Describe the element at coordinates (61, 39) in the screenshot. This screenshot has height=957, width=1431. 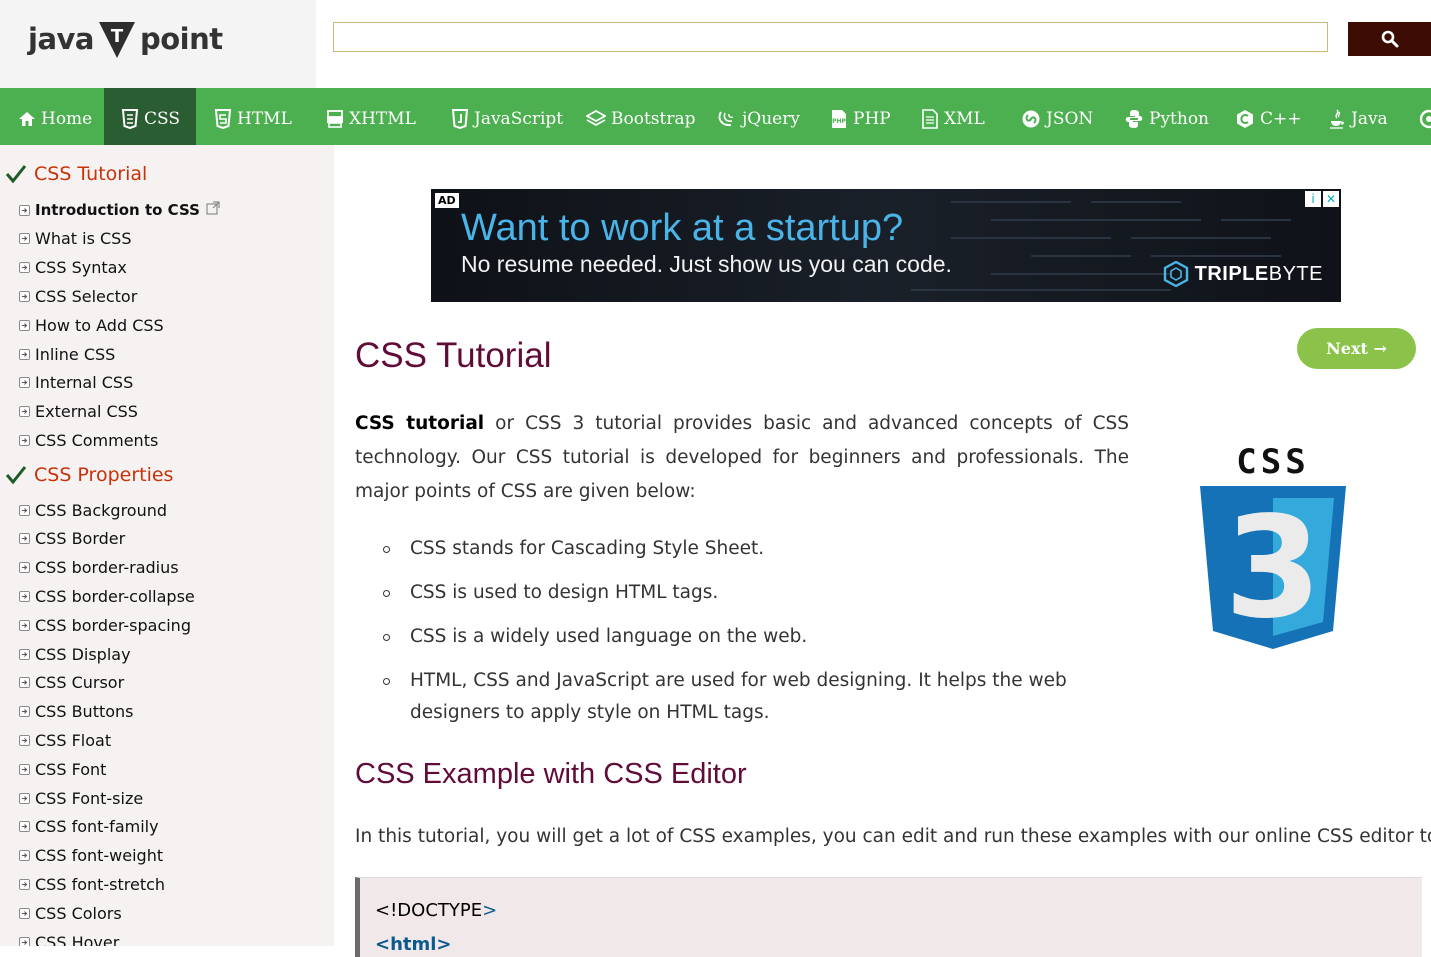
I see `logo-text-java: java` at that location.